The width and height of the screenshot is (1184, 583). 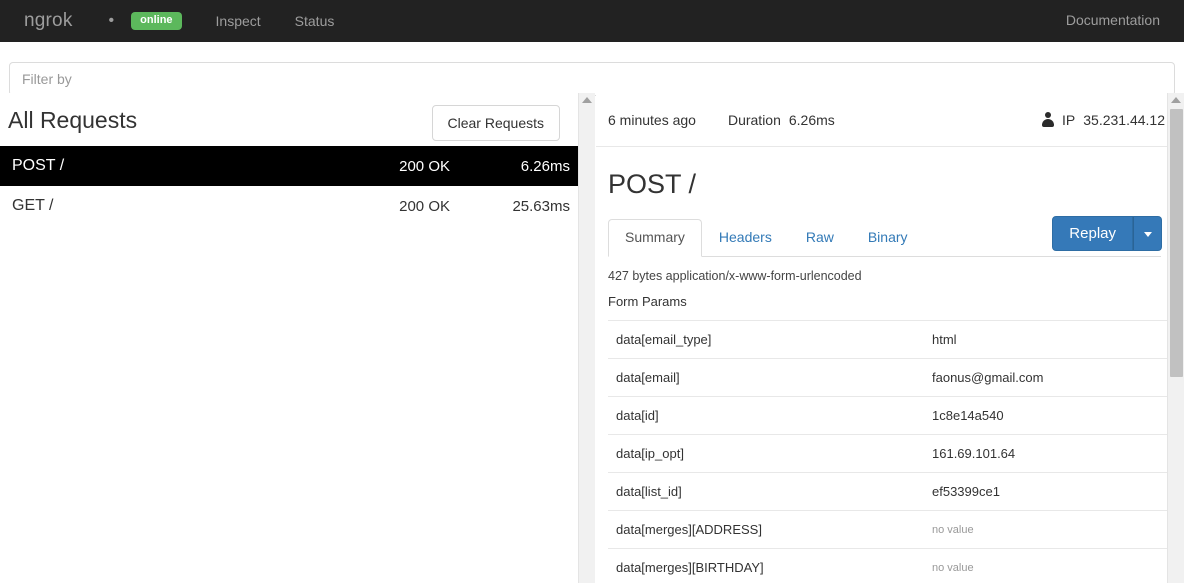 What do you see at coordinates (1069, 119) in the screenshot?
I see `ip-label: IP` at bounding box center [1069, 119].